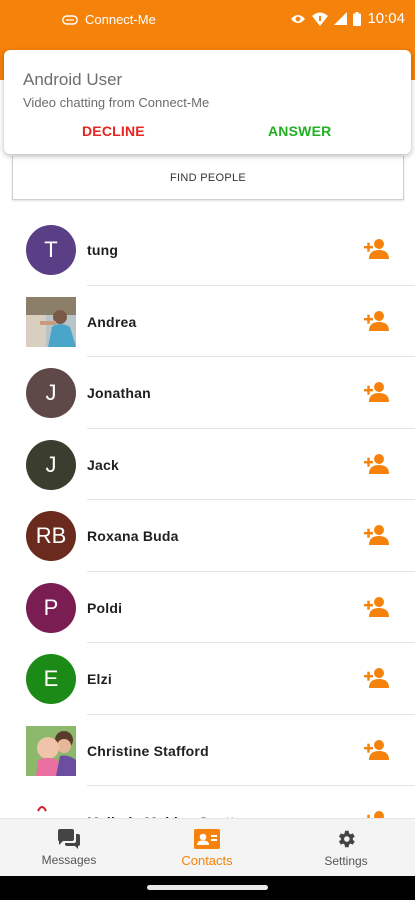  I want to click on contact-name: Jonathan, so click(119, 393).